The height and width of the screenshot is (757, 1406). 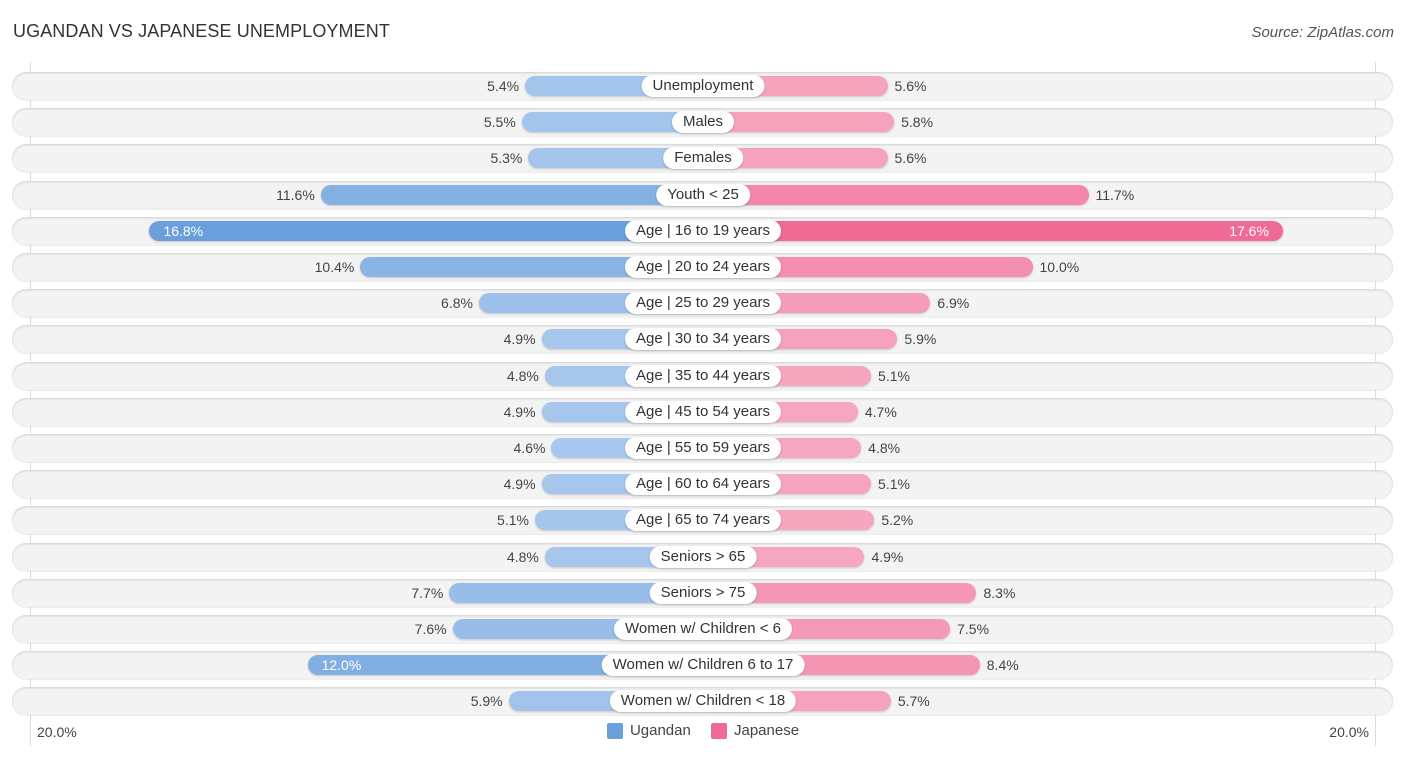 What do you see at coordinates (999, 592) in the screenshot?
I see `value-label-japanese: 8.3%` at bounding box center [999, 592].